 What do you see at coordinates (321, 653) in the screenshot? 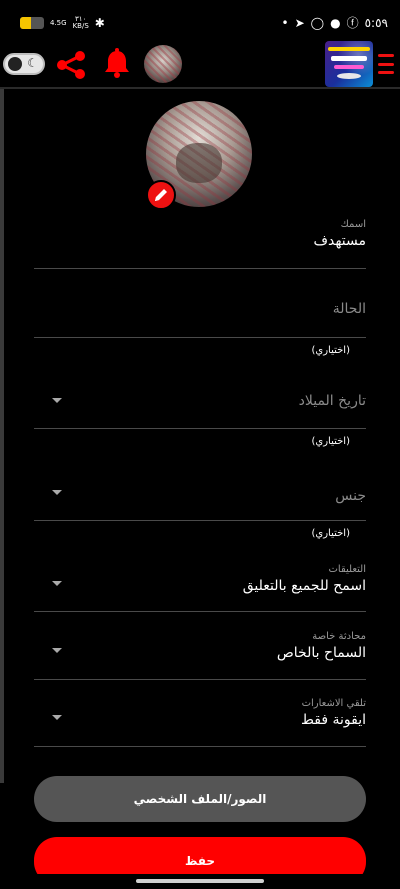
I see `private-chat-value: السماح بالخاص` at bounding box center [321, 653].